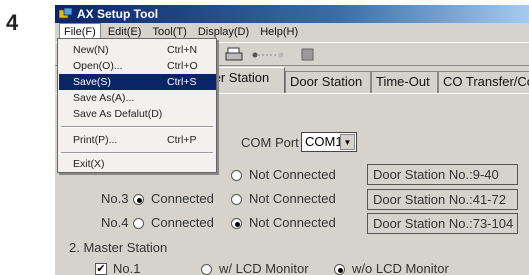  I want to click on tab-door-station: Door Station, so click(328, 82).